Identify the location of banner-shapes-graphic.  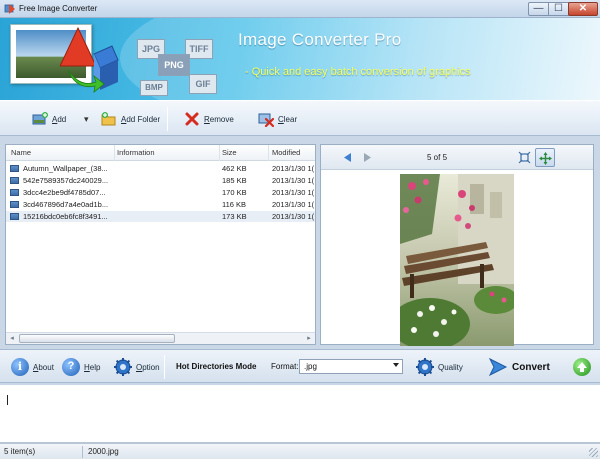
(89, 59).